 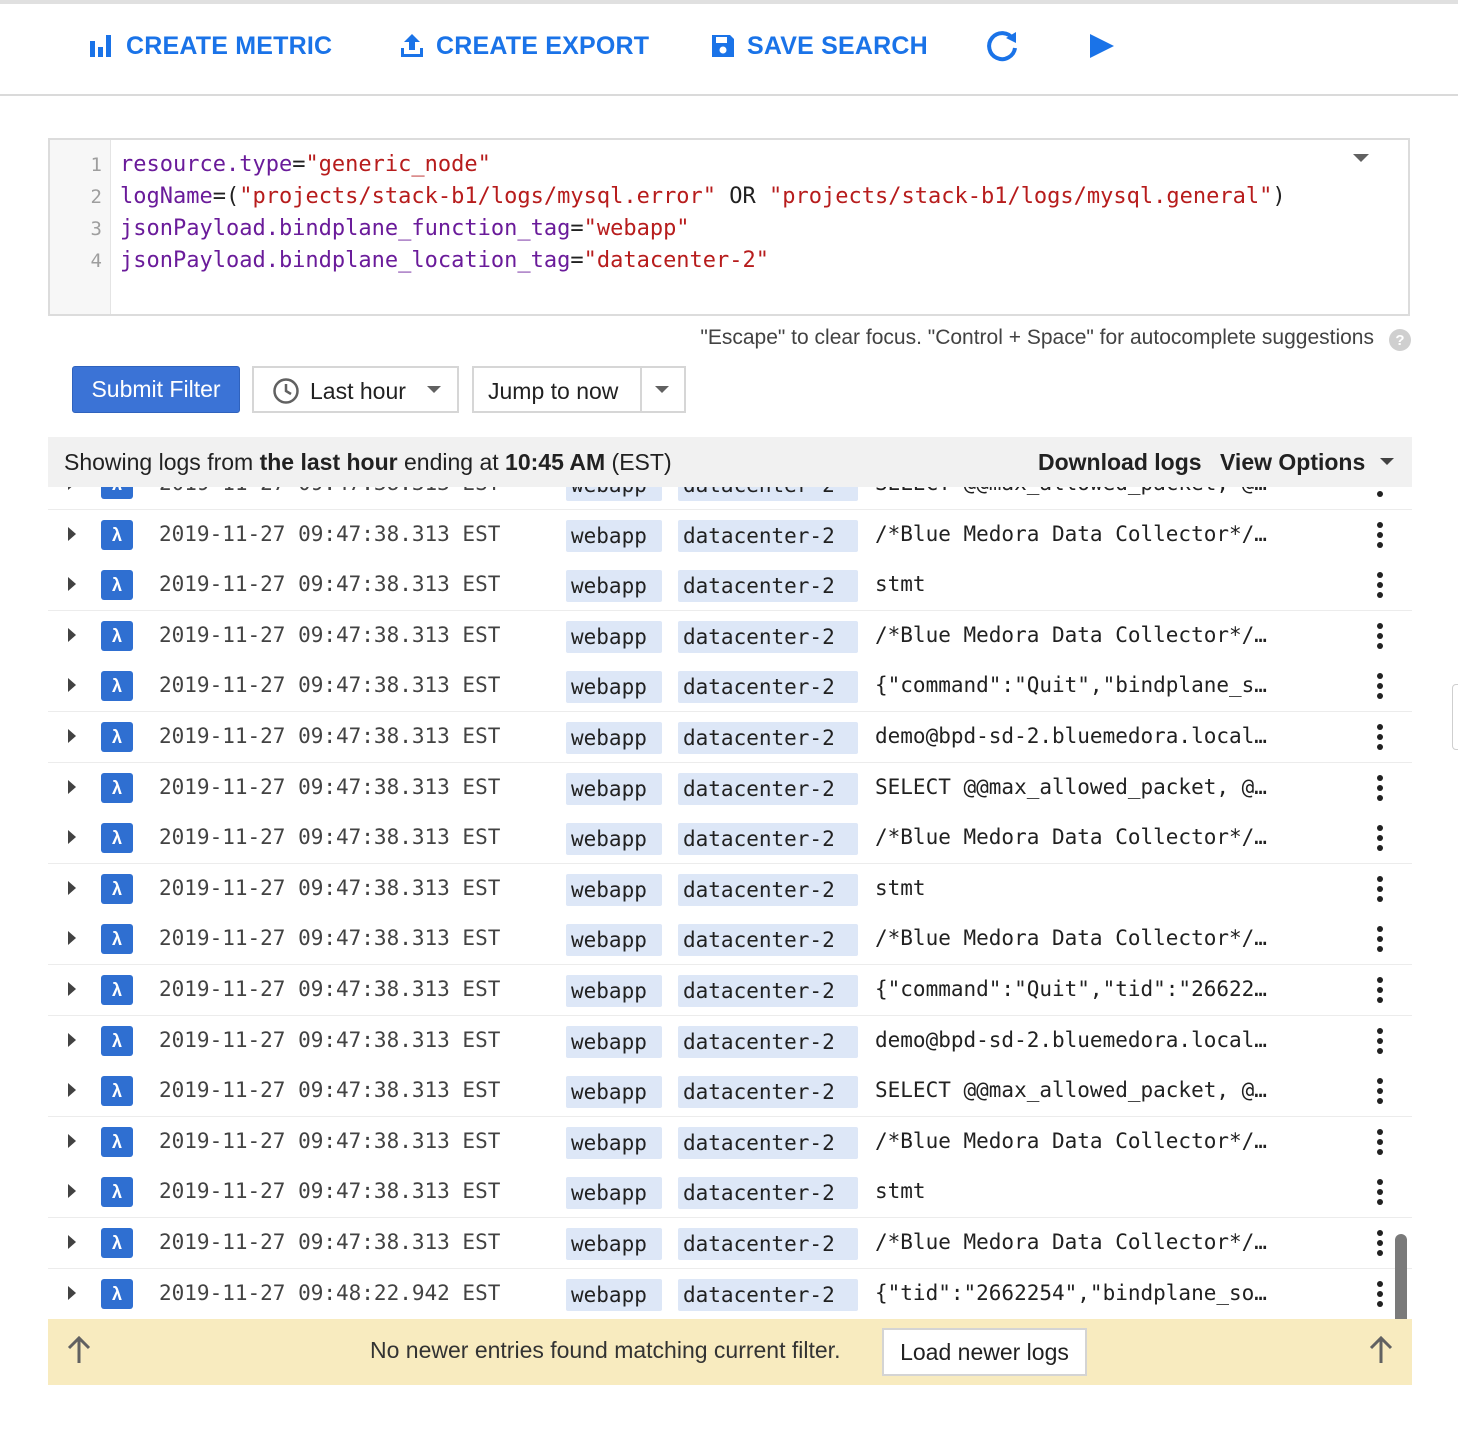 I want to click on load-newer-logs-button: Load newer logs, so click(x=984, y=1352).